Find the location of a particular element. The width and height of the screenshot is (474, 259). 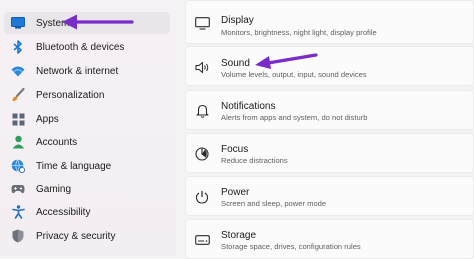

monitor-icon is located at coordinates (18, 23).